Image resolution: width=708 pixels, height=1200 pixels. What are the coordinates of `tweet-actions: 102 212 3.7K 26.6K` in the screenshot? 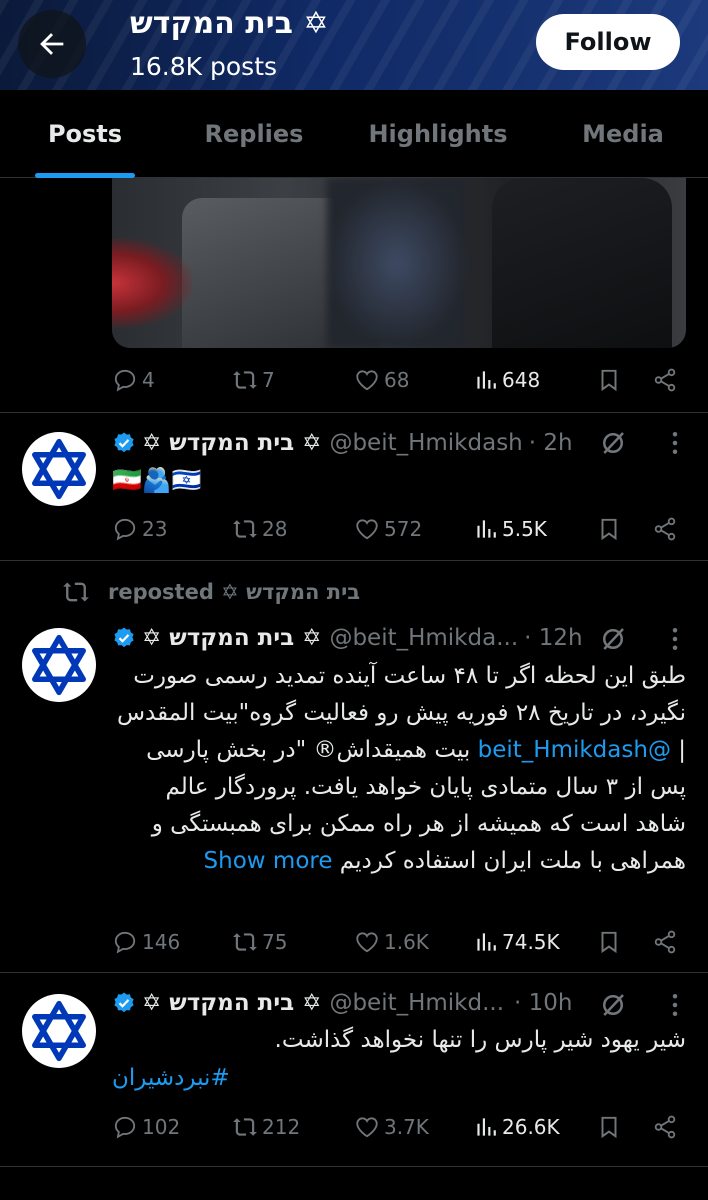 It's located at (397, 1127).